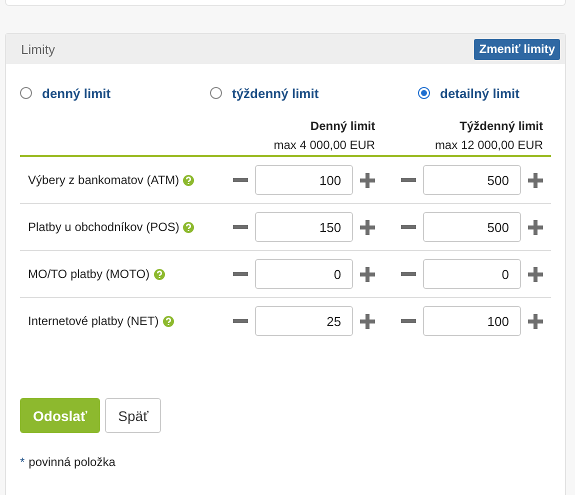 The height and width of the screenshot is (495, 575). I want to click on limit-label: MO/TO platby (MOTO), so click(89, 274).